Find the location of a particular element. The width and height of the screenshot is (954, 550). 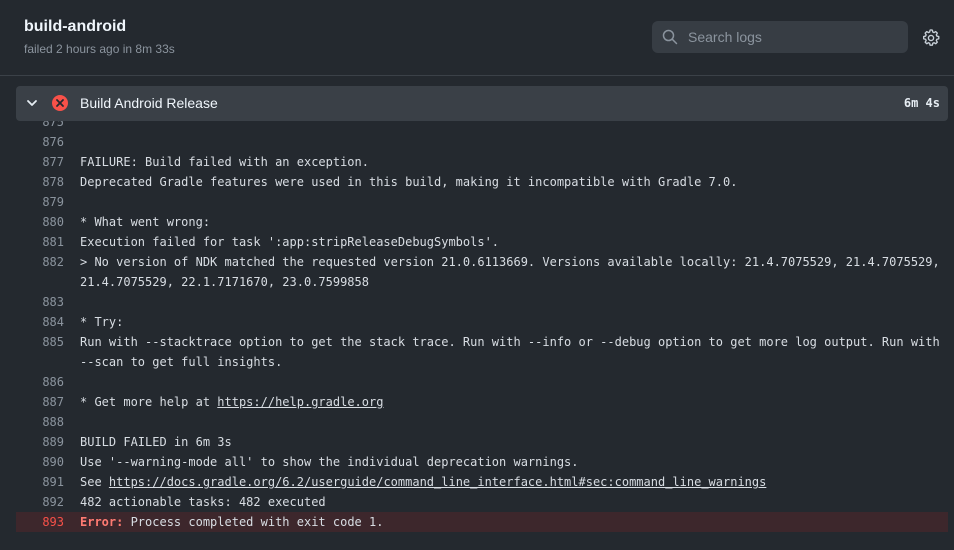

log-line: 876 is located at coordinates (482, 142).